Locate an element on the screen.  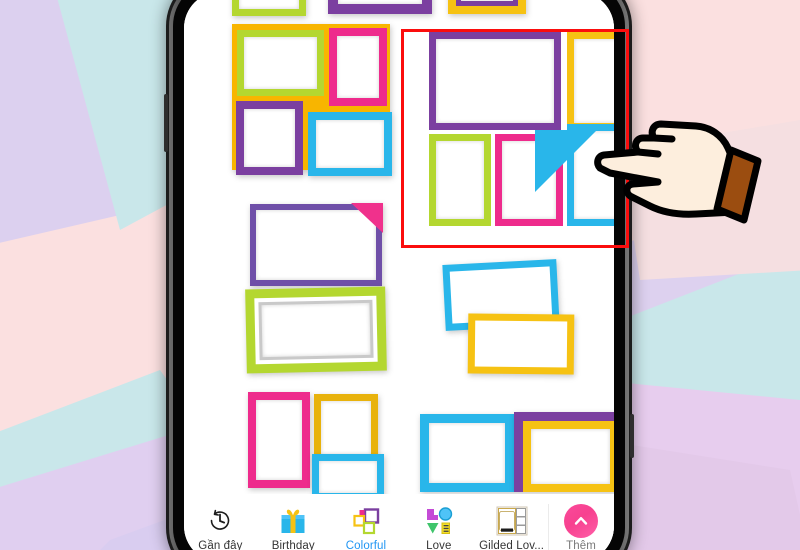
nav-item-love: Love is located at coordinates (438, 522).